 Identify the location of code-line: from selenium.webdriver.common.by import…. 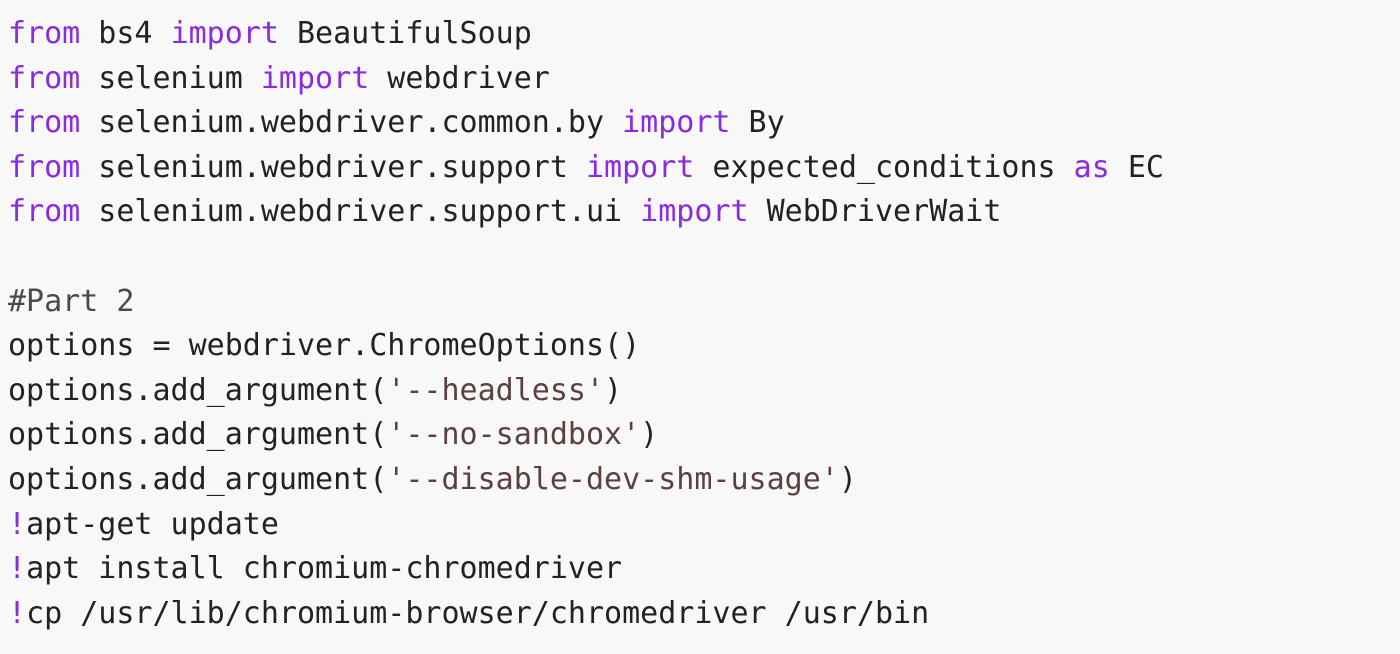
(704, 123).